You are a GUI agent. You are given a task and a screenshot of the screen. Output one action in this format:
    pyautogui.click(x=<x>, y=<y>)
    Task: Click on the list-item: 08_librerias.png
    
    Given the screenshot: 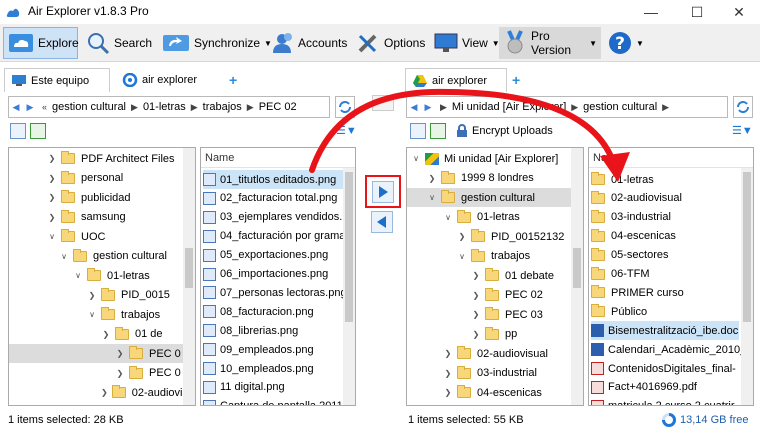 What is the action you would take?
    pyautogui.click(x=277, y=330)
    